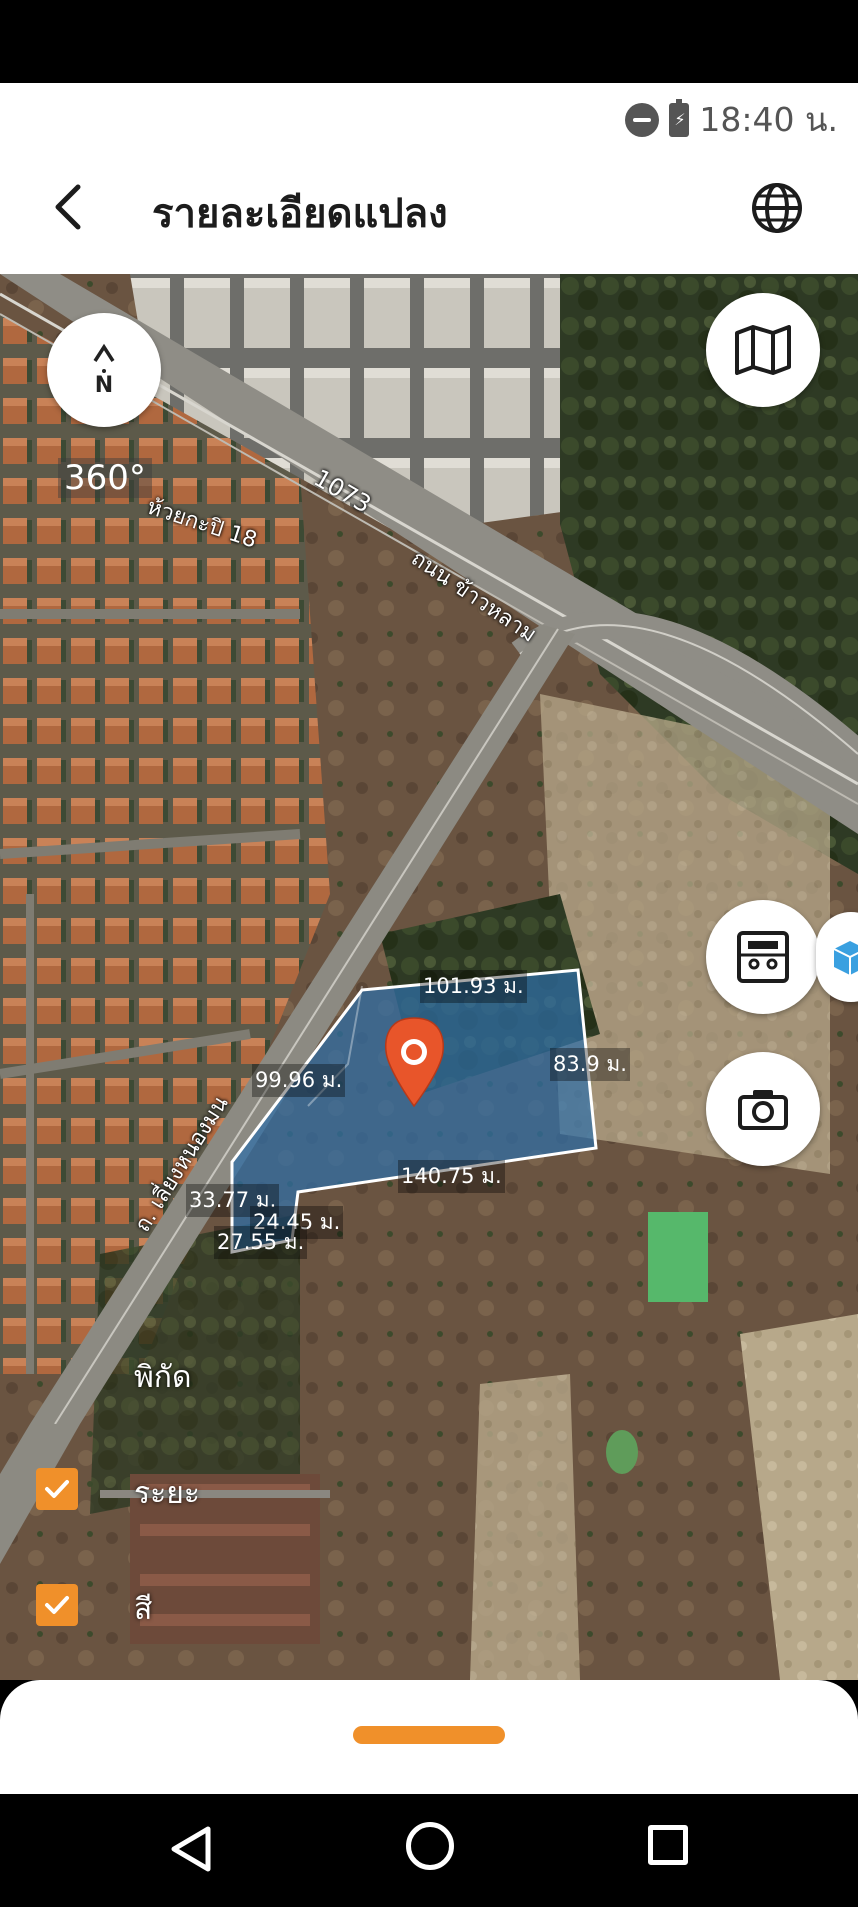  I want to click on distance-checkbox, so click(57, 1489).